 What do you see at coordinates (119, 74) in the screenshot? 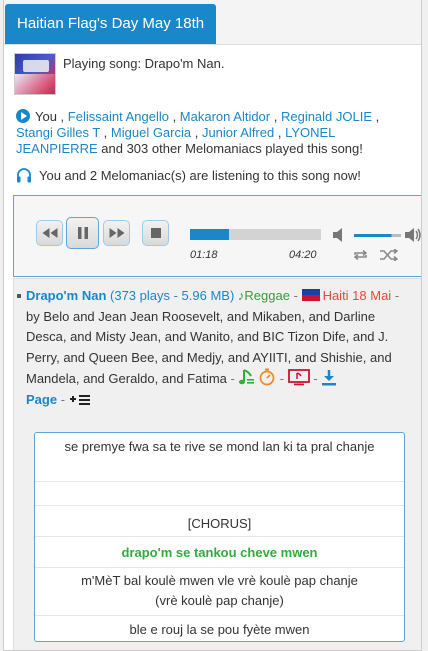
I see `now-playing: Playing song: Drapo'm Nan.` at bounding box center [119, 74].